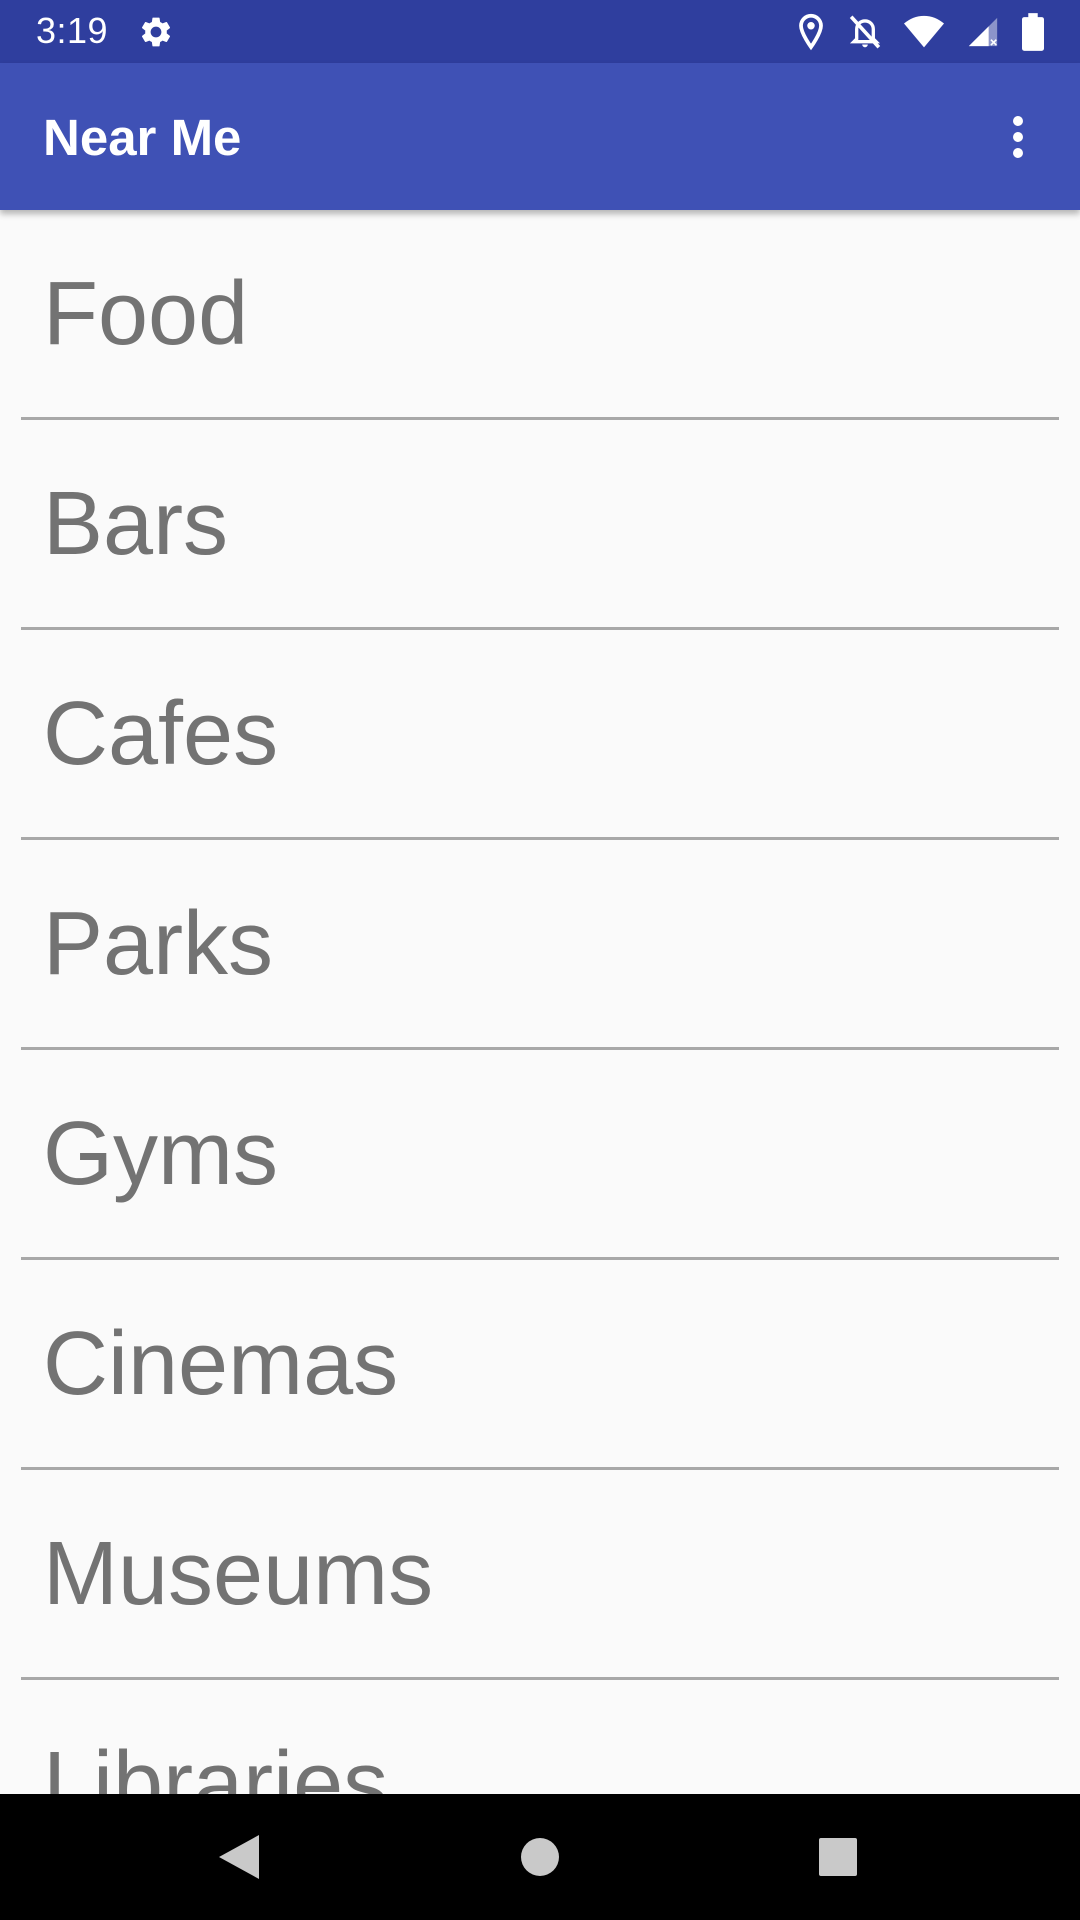 The width and height of the screenshot is (1080, 1920). Describe the element at coordinates (540, 1737) in the screenshot. I see `list-item: Libraries` at that location.